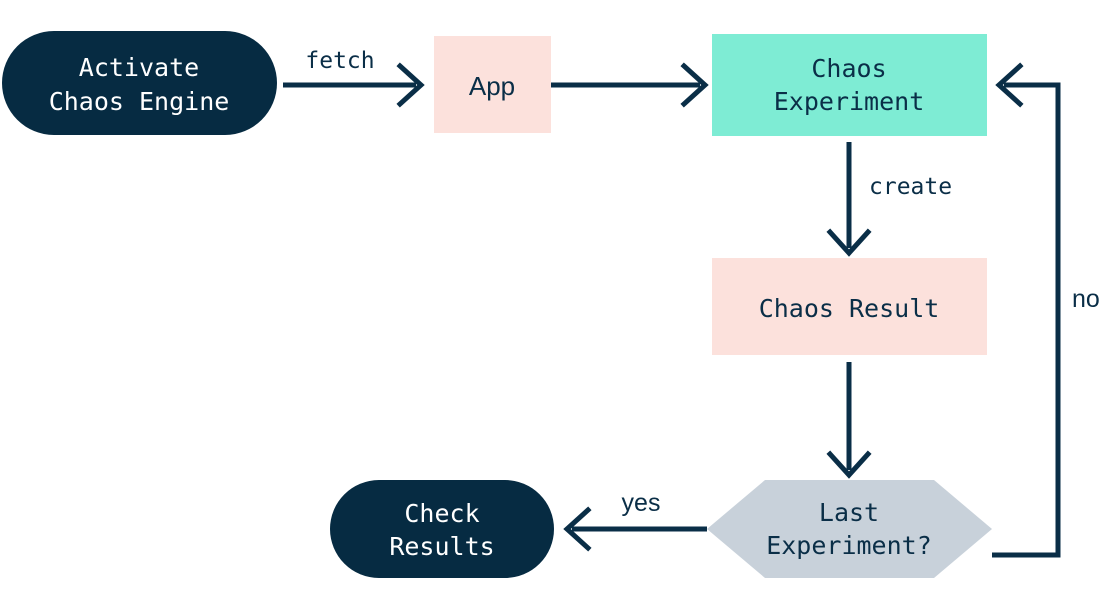  What do you see at coordinates (848, 68) in the screenshot?
I see `node-label-line1: Chaos` at bounding box center [848, 68].